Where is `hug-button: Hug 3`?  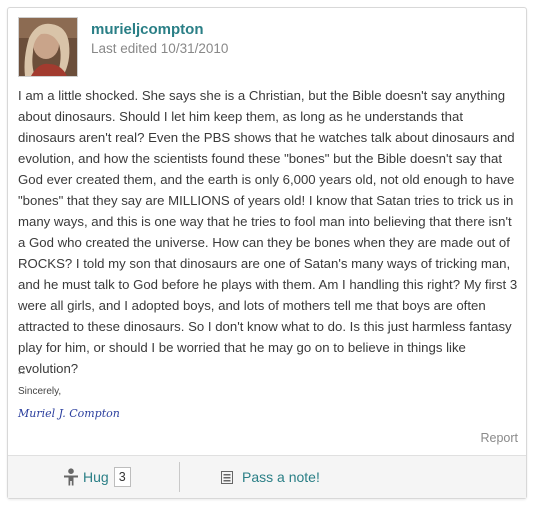 hug-button: Hug 3 is located at coordinates (97, 477).